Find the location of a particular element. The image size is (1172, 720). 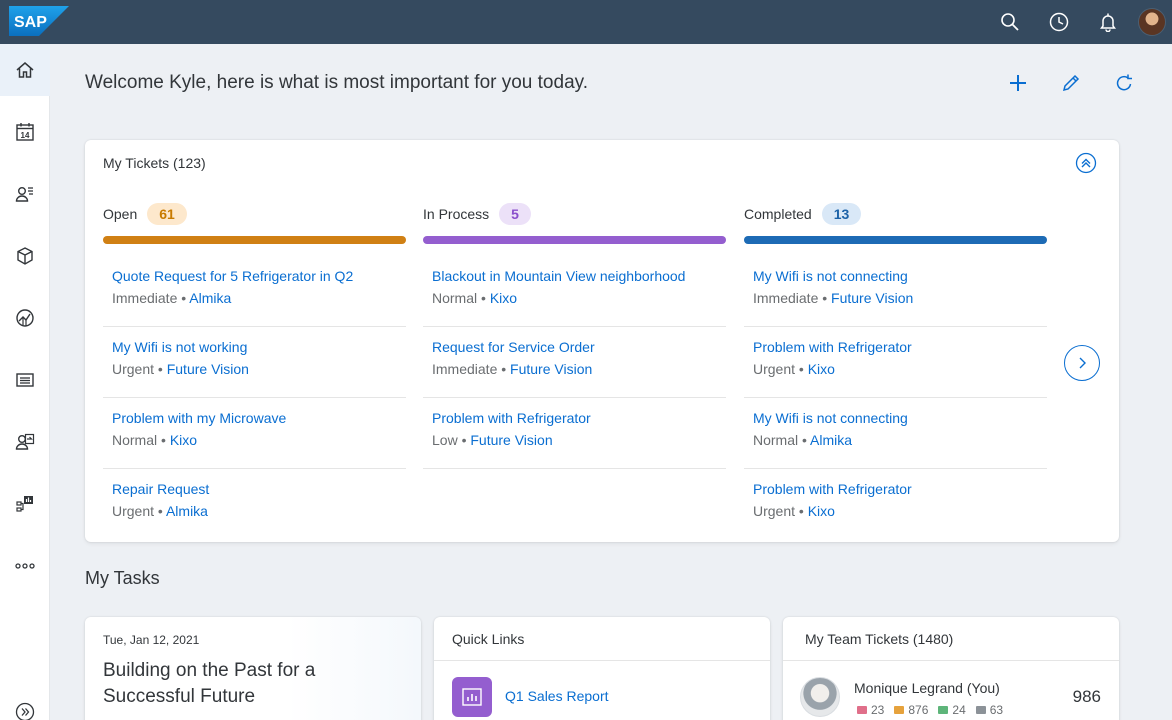

stat-value: 24 is located at coordinates (959, 710).